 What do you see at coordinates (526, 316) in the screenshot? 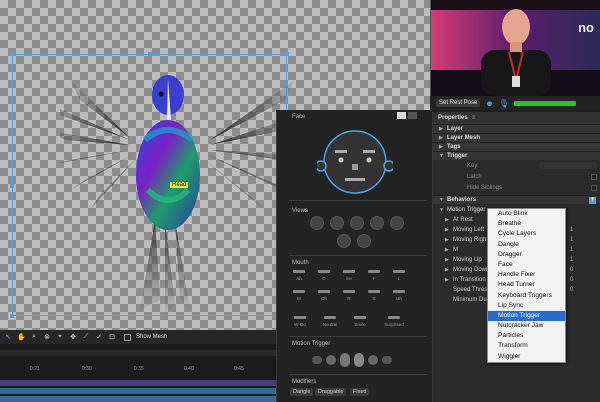
I see `menu-item-motion-trigger: Motion Trigger` at bounding box center [526, 316].